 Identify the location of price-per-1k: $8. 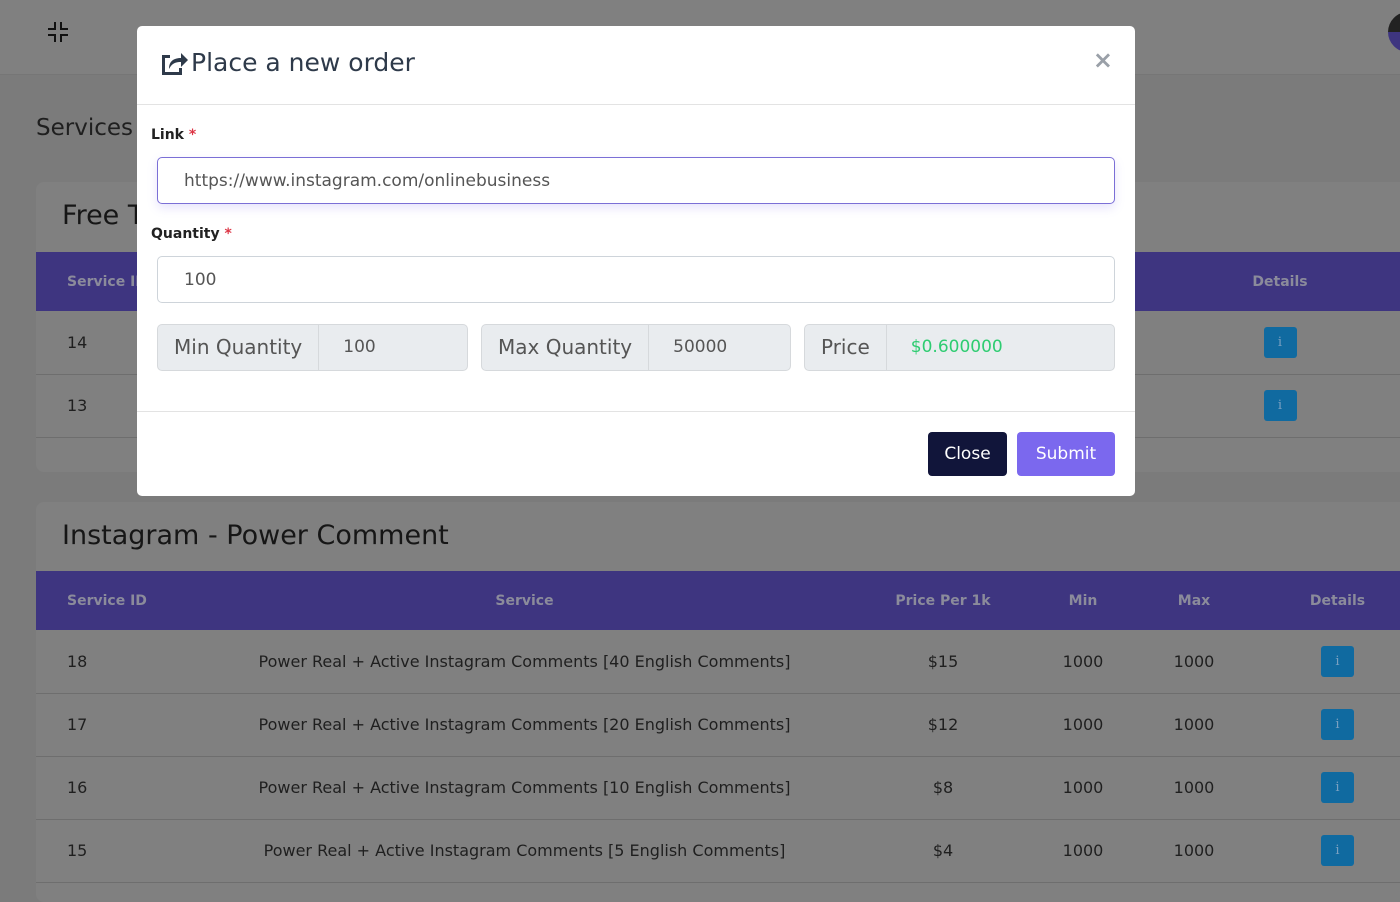
(943, 788).